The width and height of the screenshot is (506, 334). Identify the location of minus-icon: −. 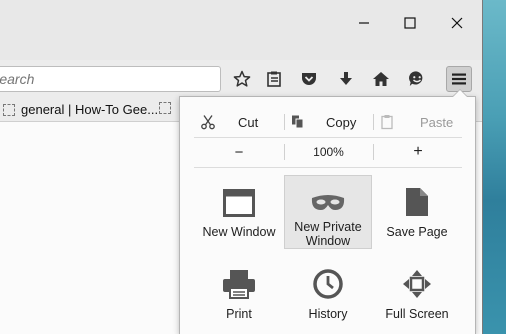
(239, 152).